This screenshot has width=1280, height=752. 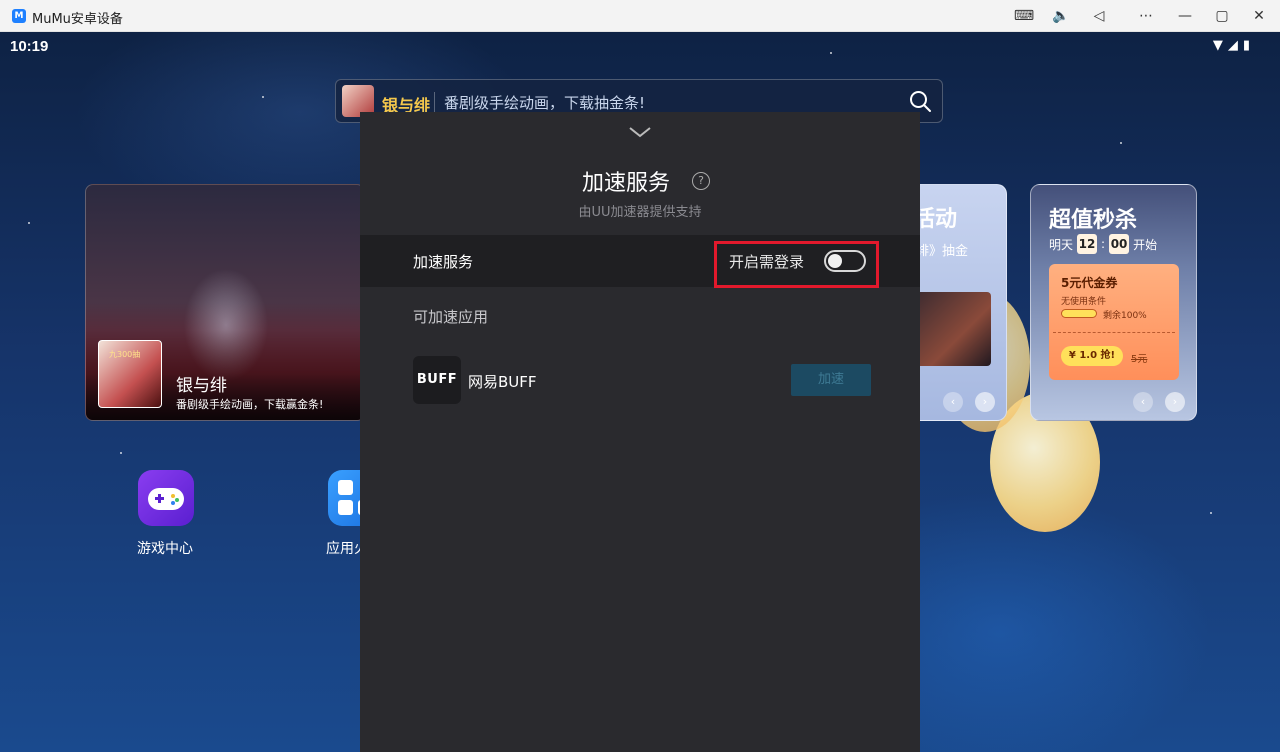 I want to click on minimize-button: —, so click(x=1185, y=16).